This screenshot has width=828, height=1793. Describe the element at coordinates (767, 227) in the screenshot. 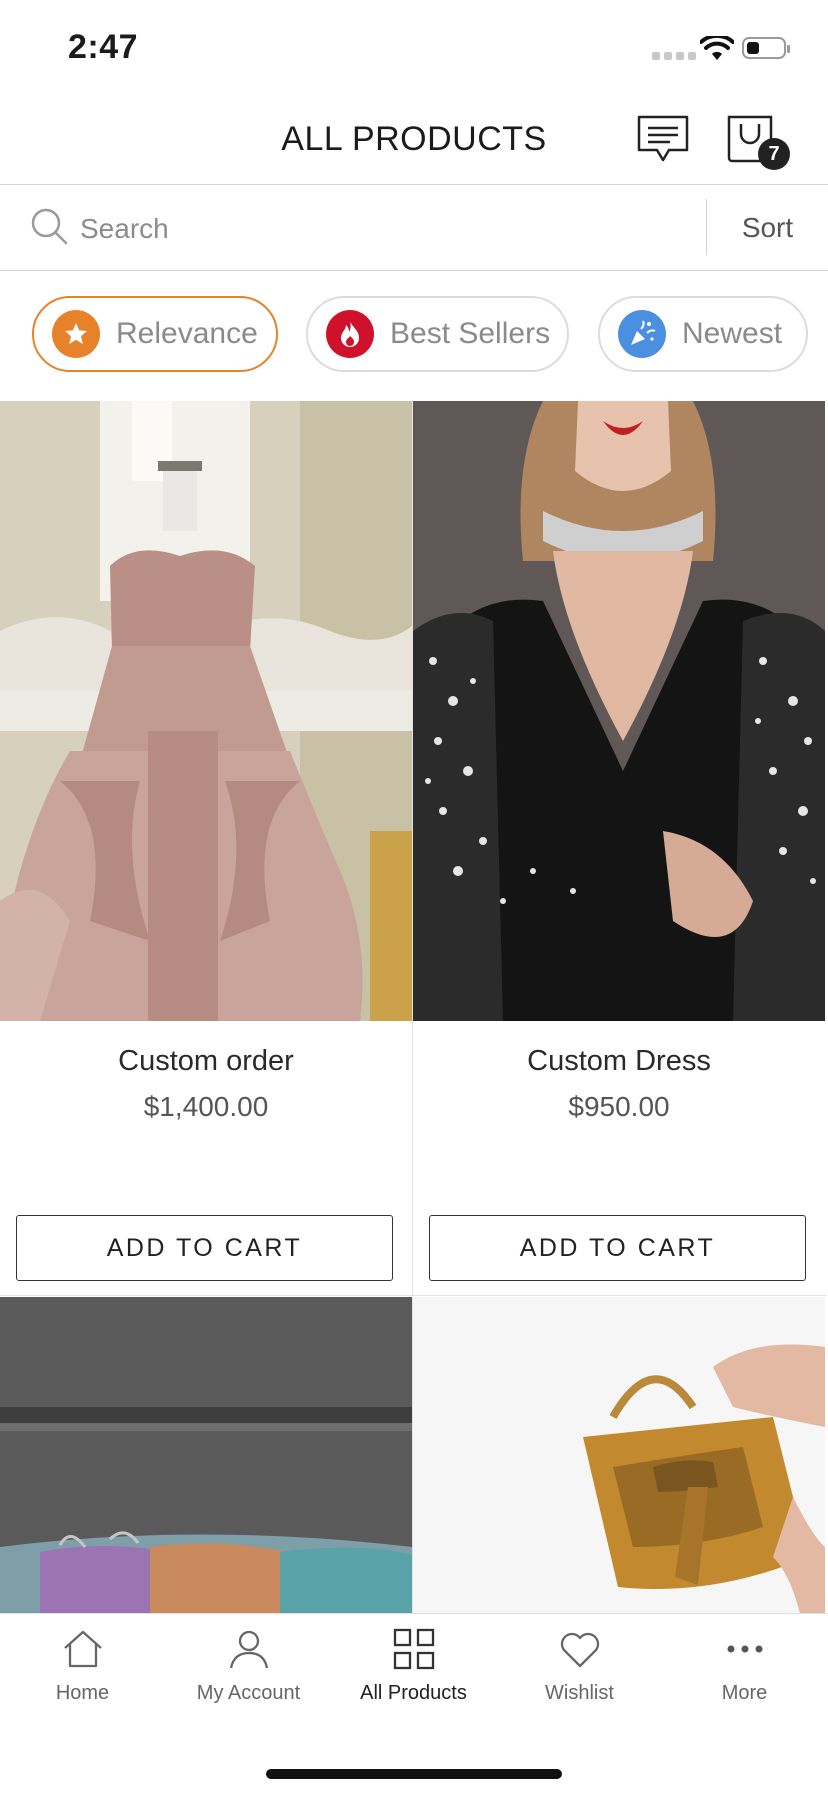

I see `sort-button: Sort` at that location.